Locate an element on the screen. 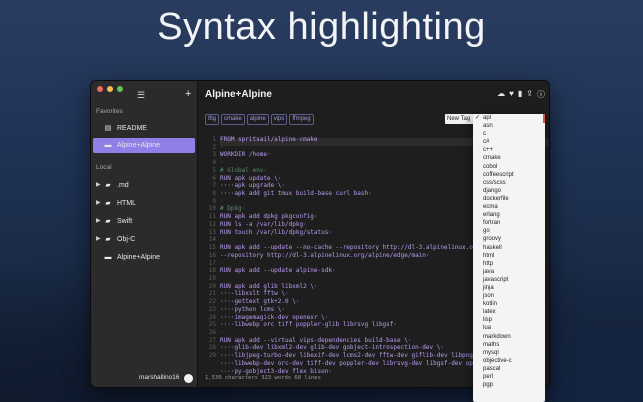 This screenshot has width=643, height=402. language-option: lisp is located at coordinates (509, 320).